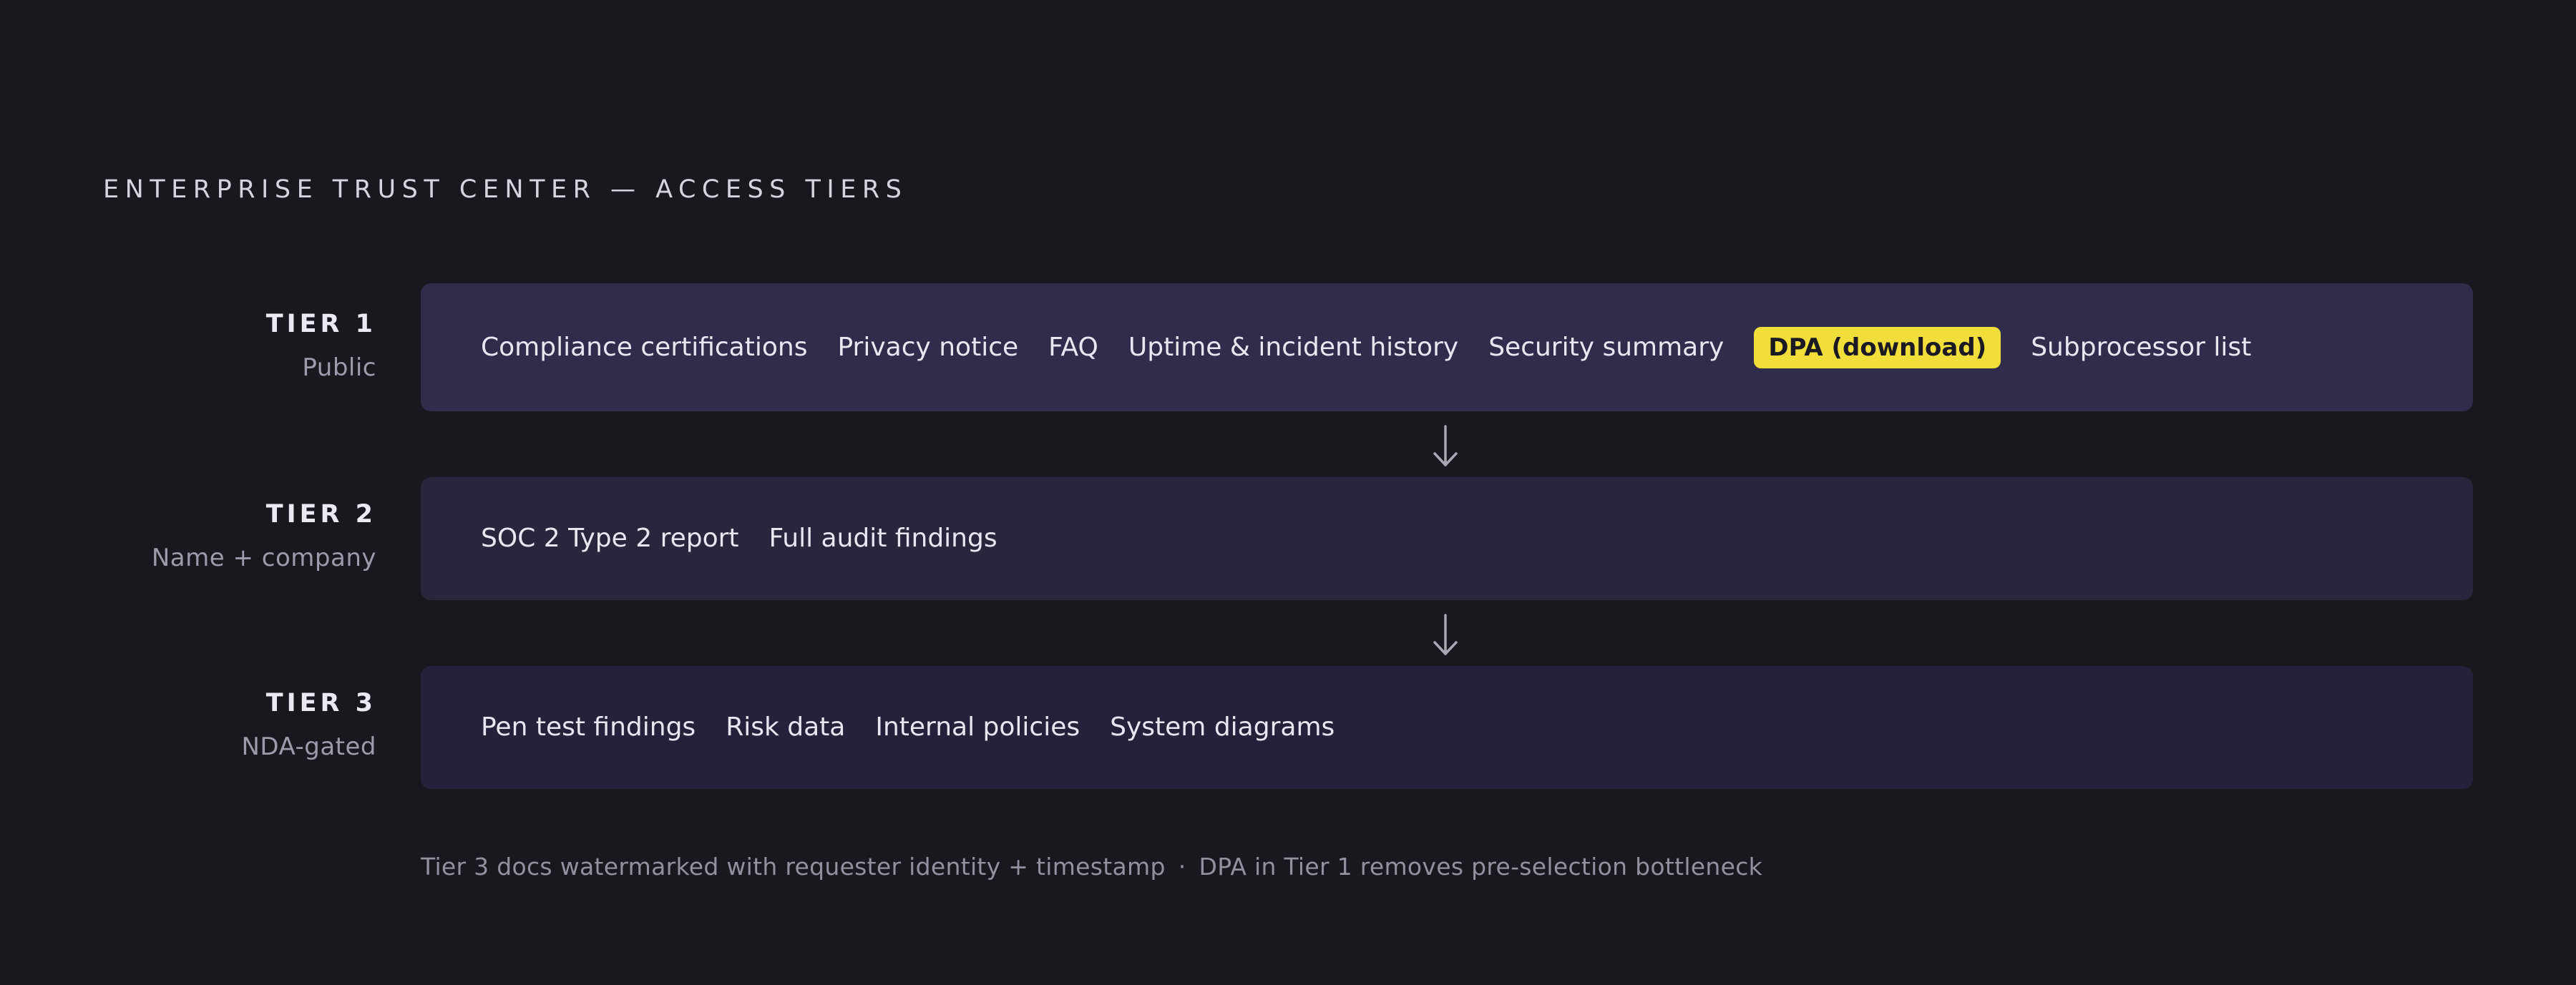  What do you see at coordinates (321, 345) in the screenshot?
I see `tier-1-label: TIER 1 Public` at bounding box center [321, 345].